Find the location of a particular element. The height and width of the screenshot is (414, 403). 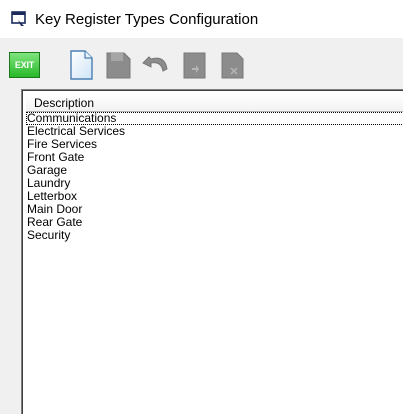

column-header-label: Description is located at coordinates (64, 103).